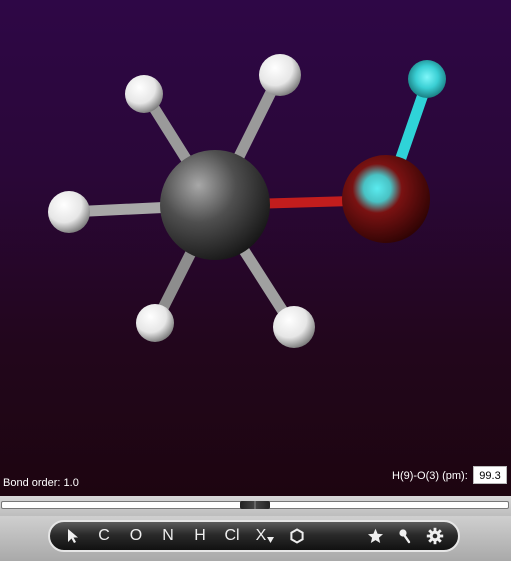 The height and width of the screenshot is (561, 511). Describe the element at coordinates (427, 79) in the screenshot. I see `atom-hydrogen-selected` at that location.